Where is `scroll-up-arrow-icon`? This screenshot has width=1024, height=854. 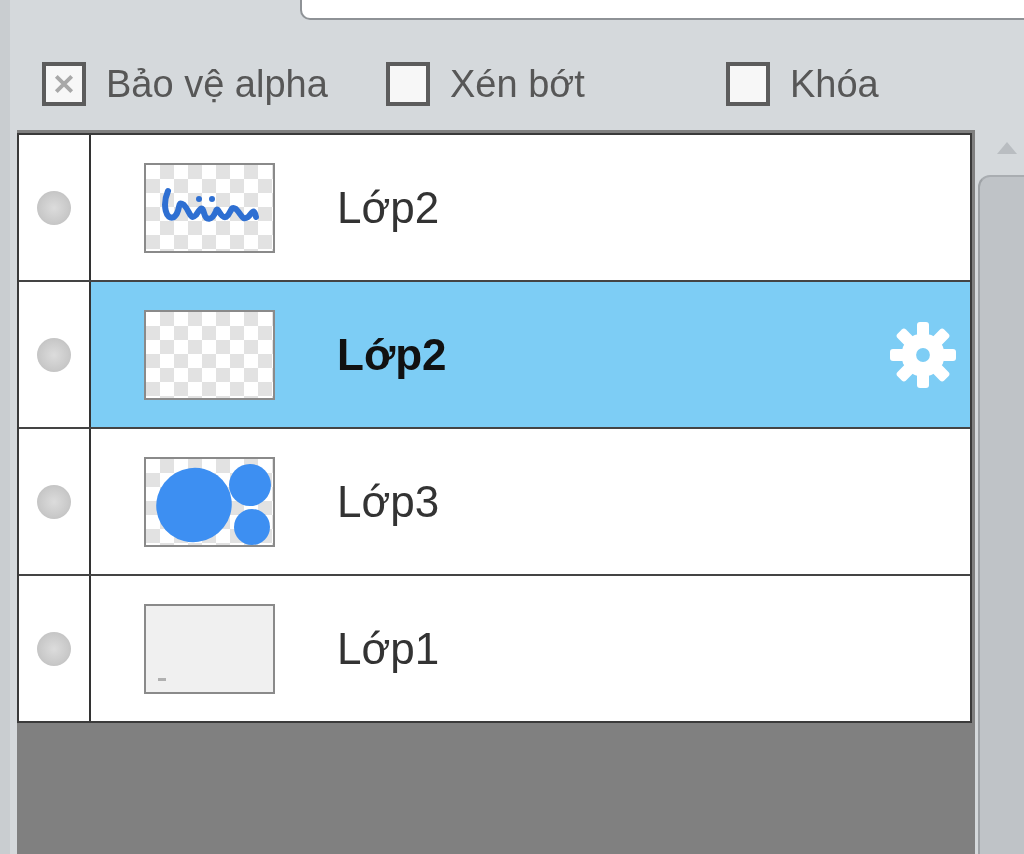
scroll-up-arrow-icon is located at coordinates (1006, 148).